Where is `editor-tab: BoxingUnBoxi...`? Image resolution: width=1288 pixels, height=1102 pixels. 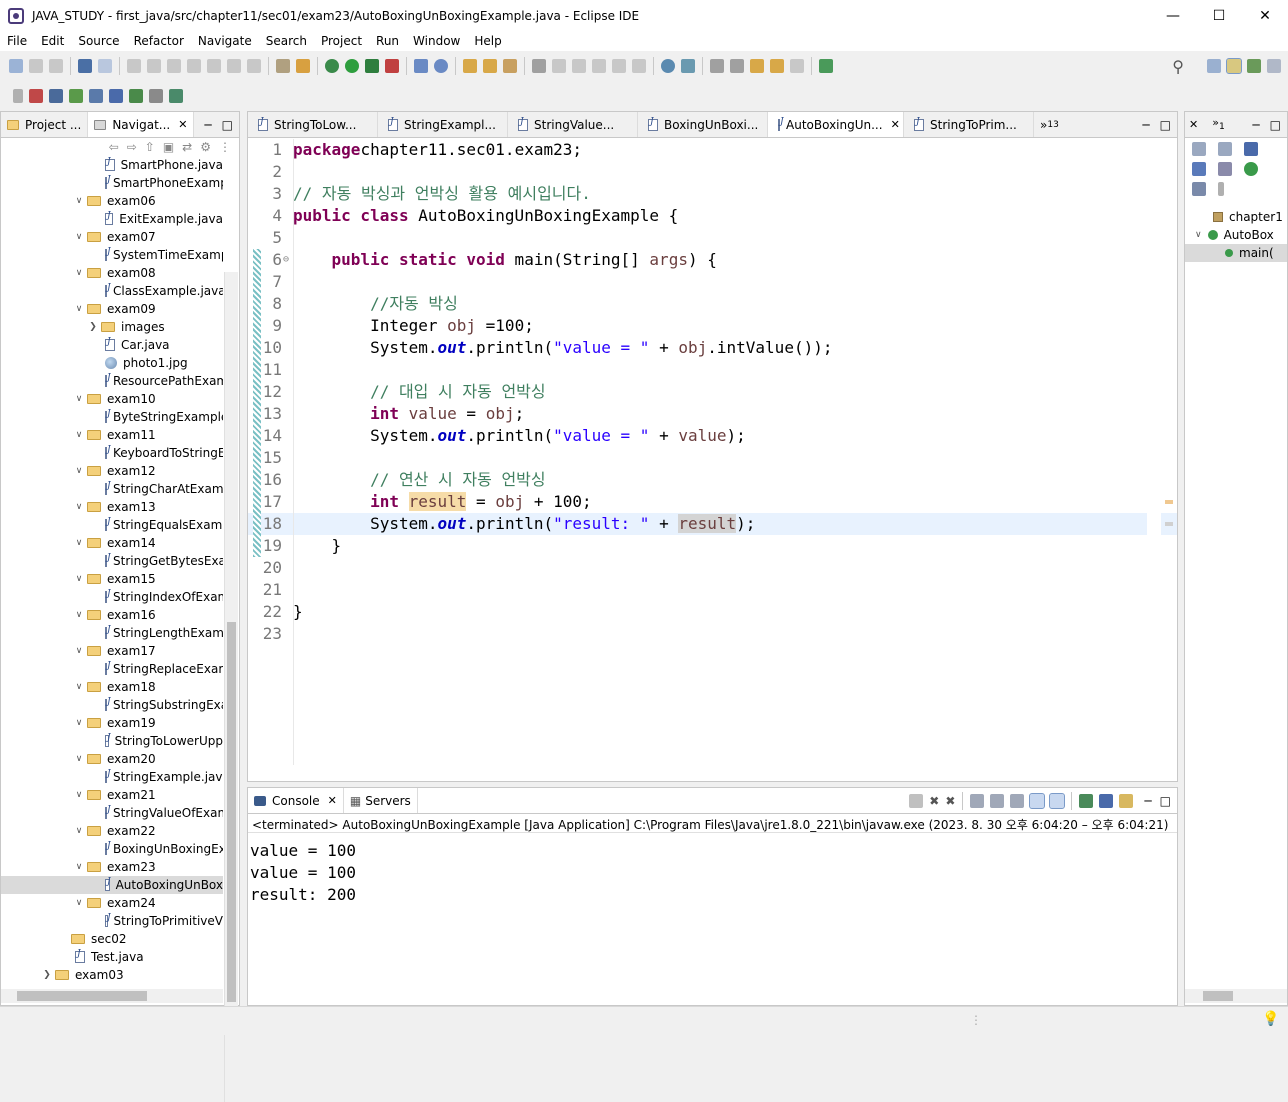
editor-tab: BoxingUnBoxi... is located at coordinates (703, 124).